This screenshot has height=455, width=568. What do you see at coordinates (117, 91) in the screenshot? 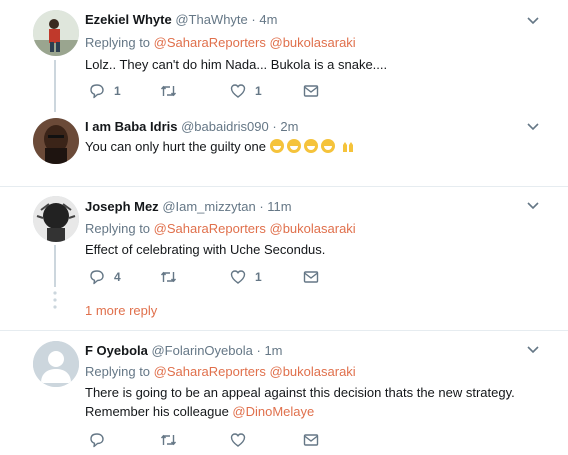
I see `reply-count: 1` at bounding box center [117, 91].